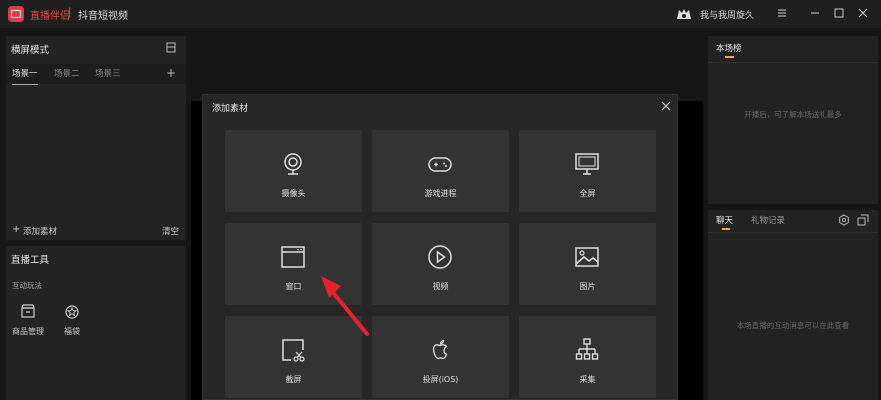 Image resolution: width=881 pixels, height=400 pixels. Describe the element at coordinates (96, 230) in the screenshot. I see `material-bar: + 添加素材 清空` at that location.